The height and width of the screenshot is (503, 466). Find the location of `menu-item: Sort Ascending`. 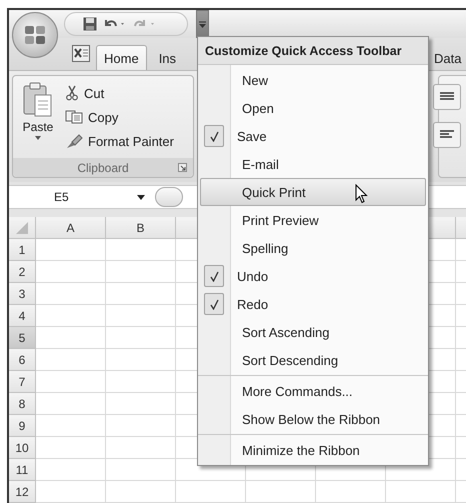

menu-item: Sort Ascending is located at coordinates (313, 332).